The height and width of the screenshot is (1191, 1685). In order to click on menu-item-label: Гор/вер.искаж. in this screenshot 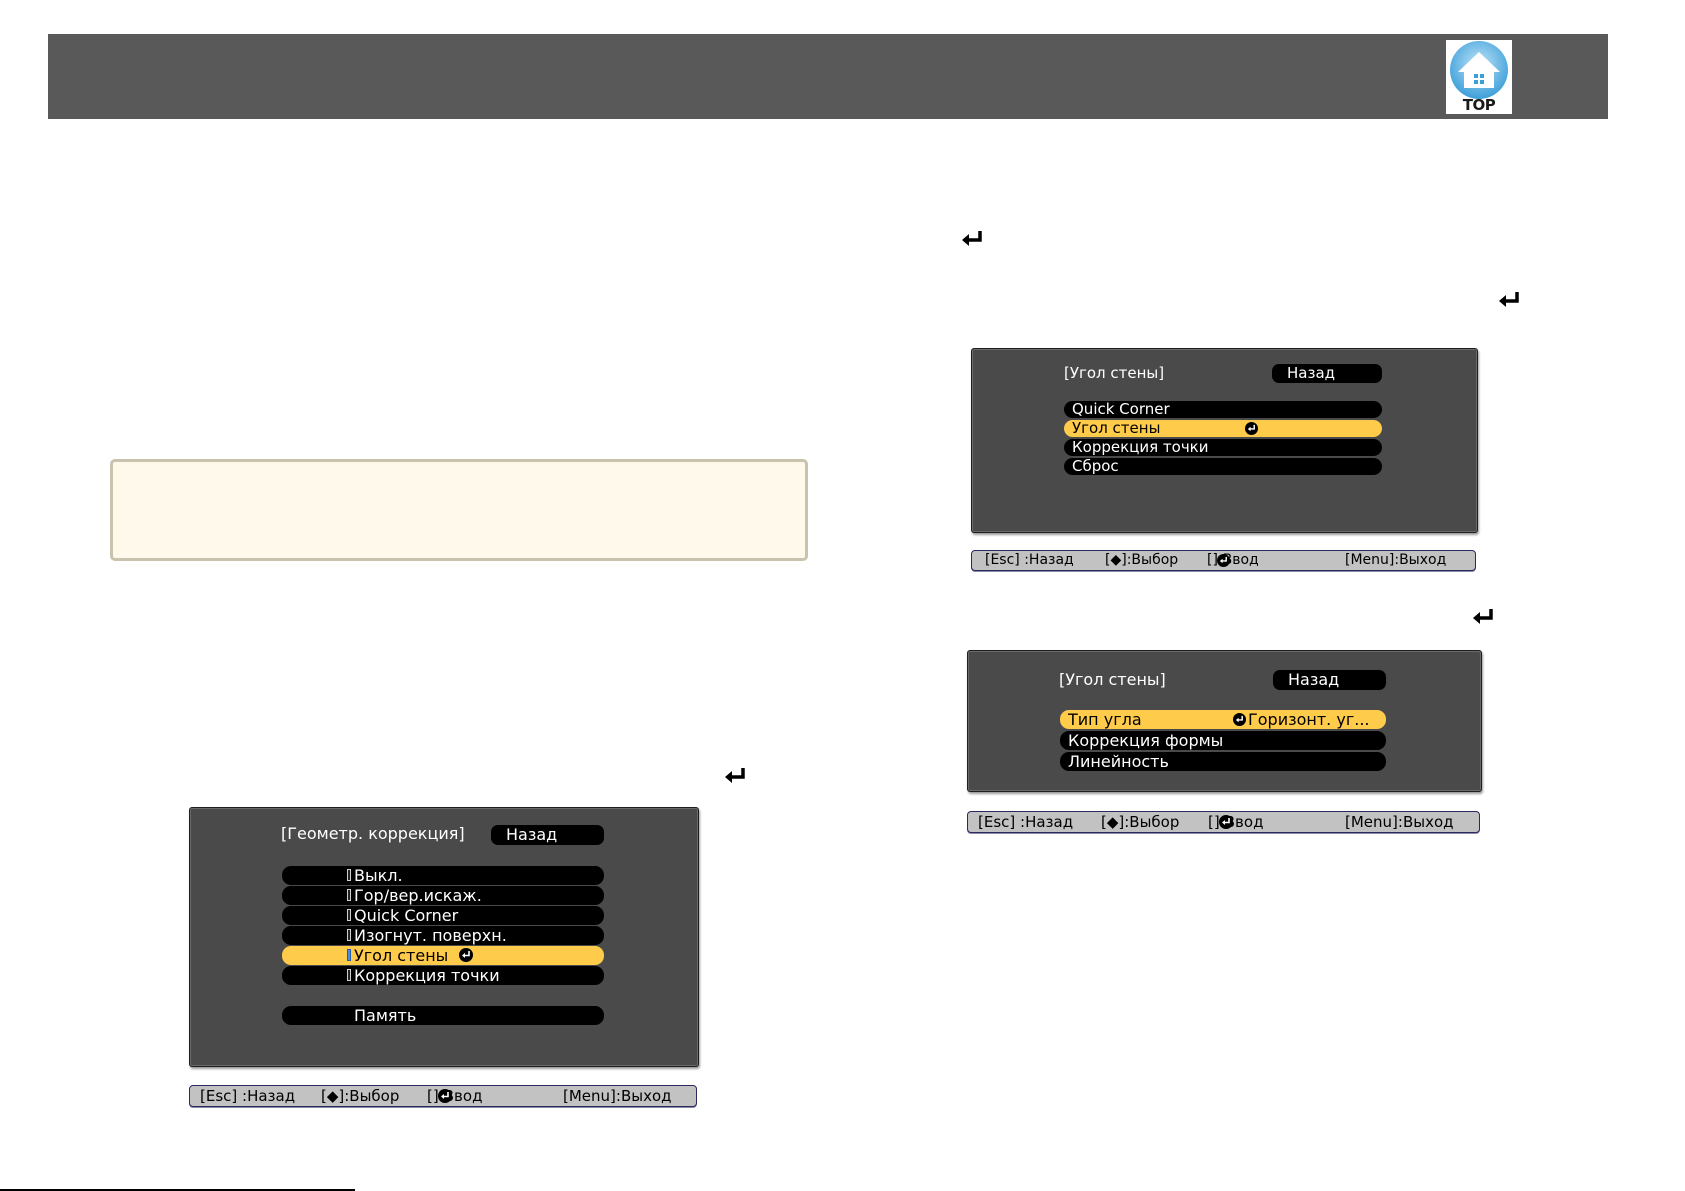, I will do `click(418, 895)`.